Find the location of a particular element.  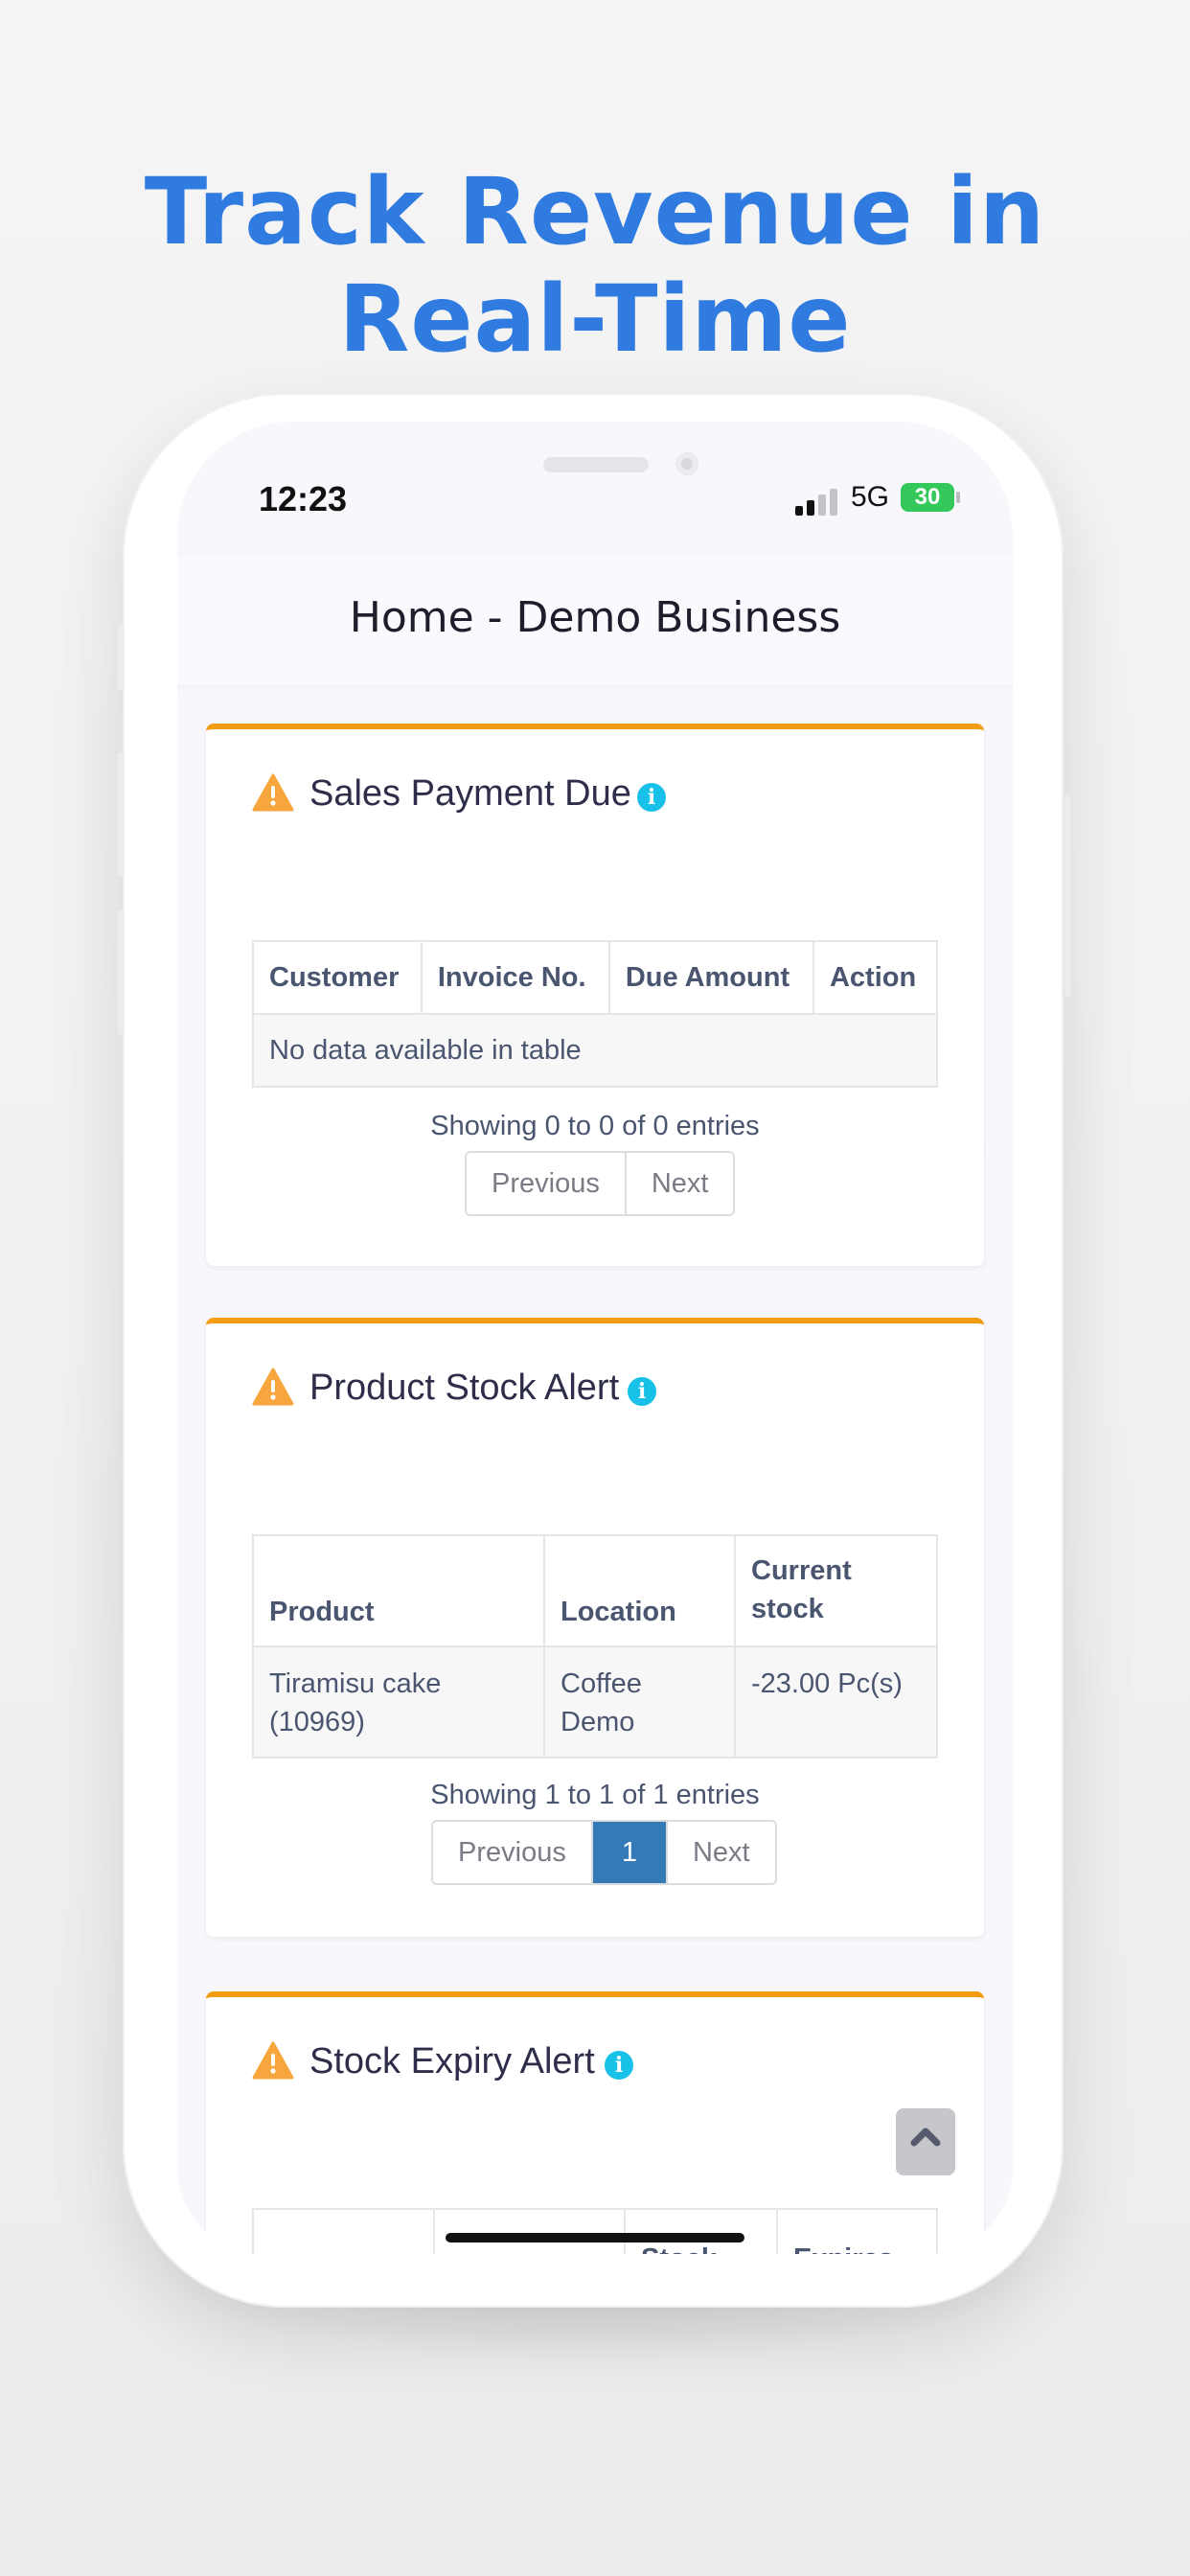

side-button-volume-down is located at coordinates (121, 972).